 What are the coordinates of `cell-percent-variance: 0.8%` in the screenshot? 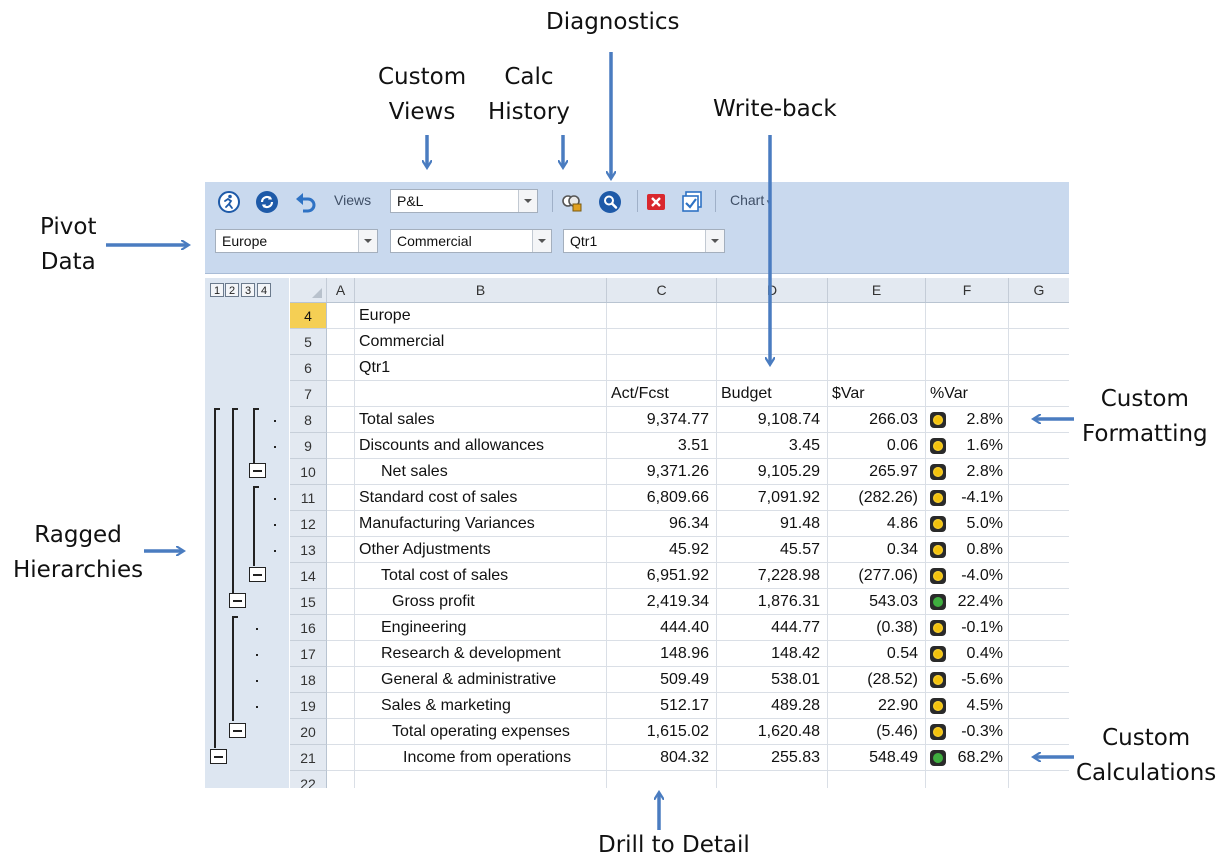 It's located at (967, 550).